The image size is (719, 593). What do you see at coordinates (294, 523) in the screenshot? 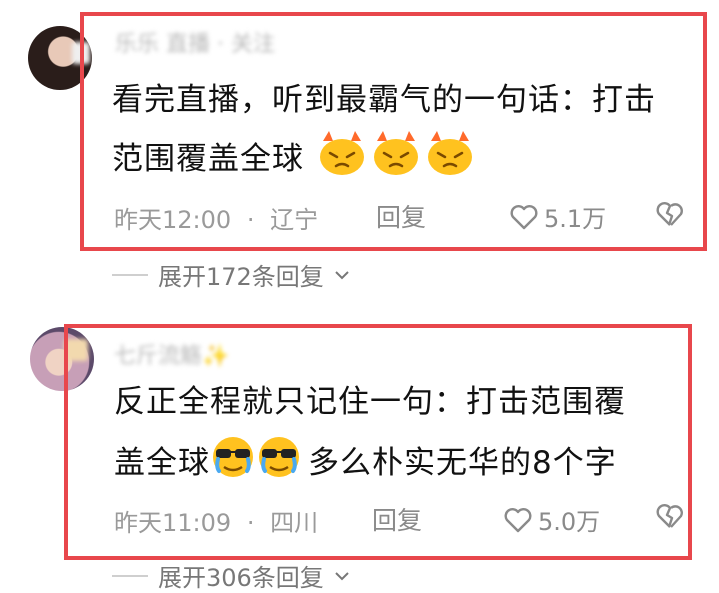
I see `comment-location: 四川` at bounding box center [294, 523].